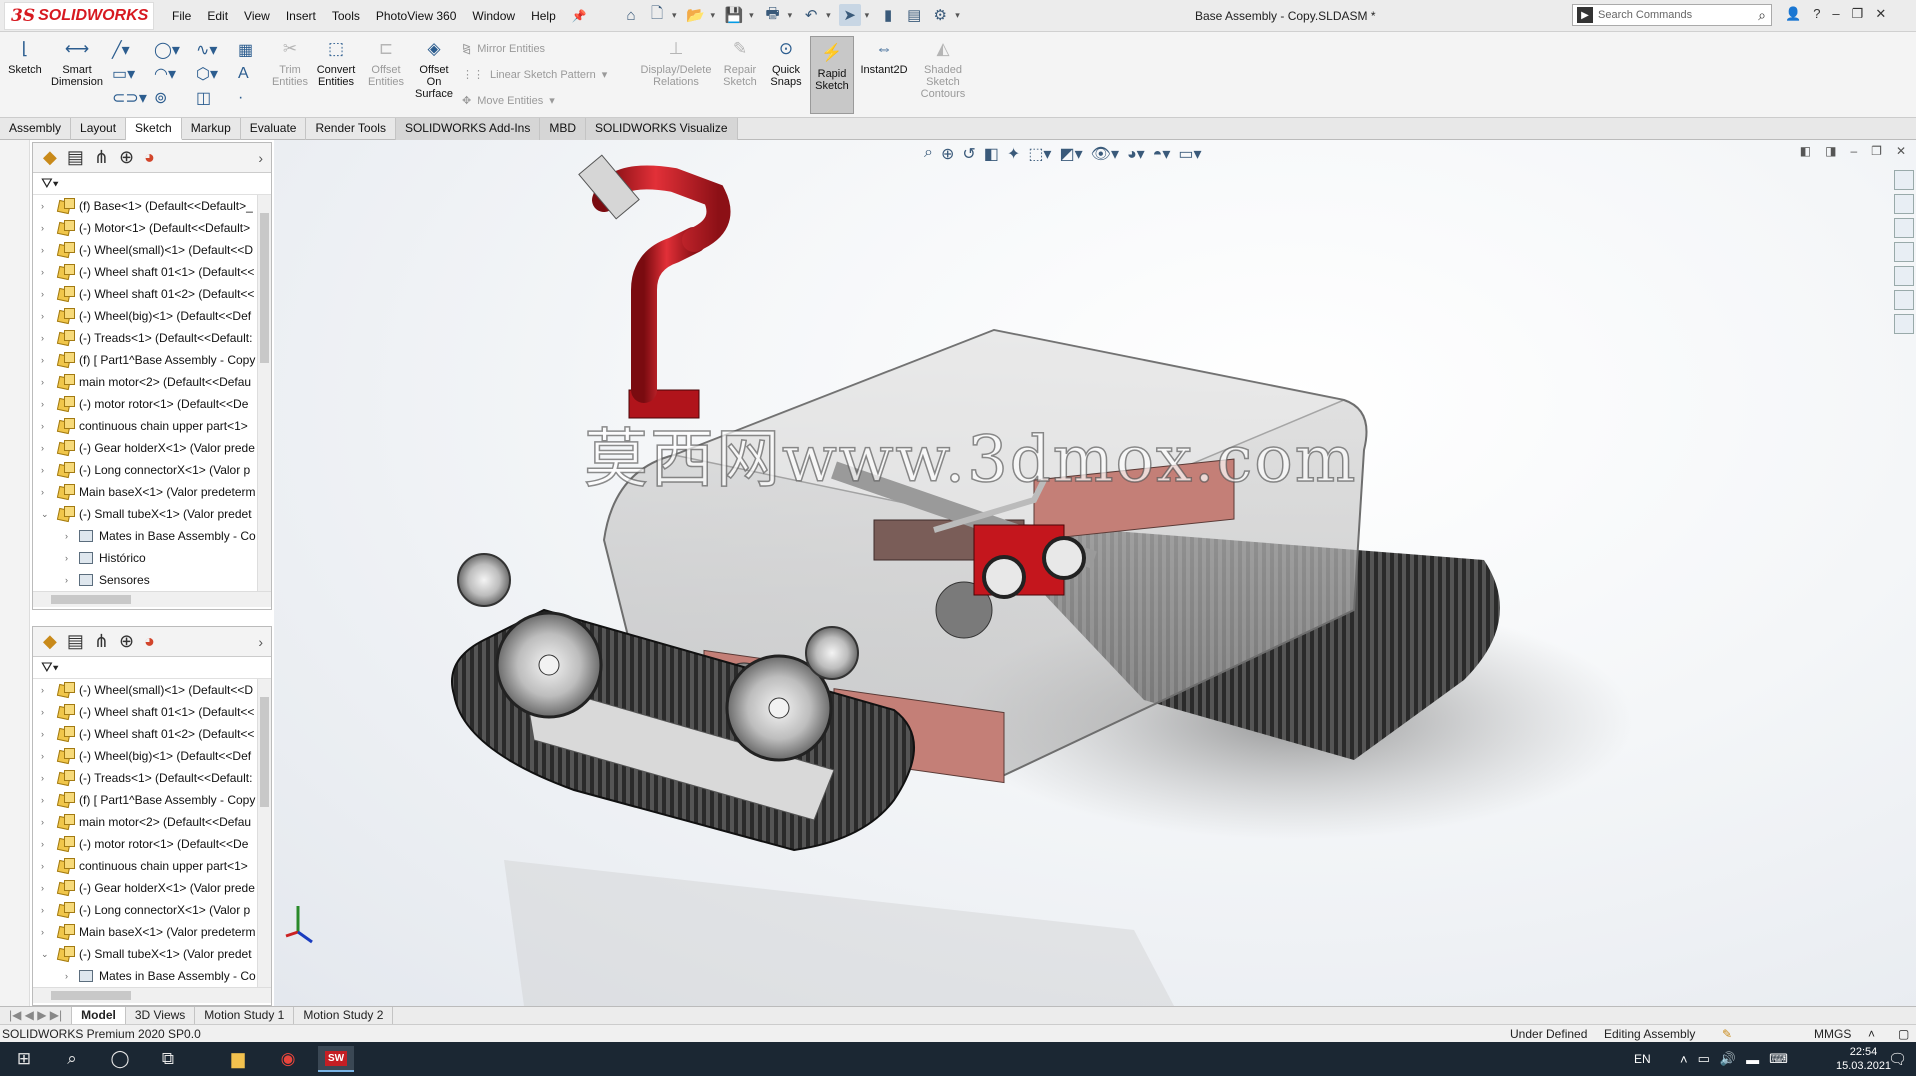 The width and height of the screenshot is (1916, 1076). I want to click on solidworks-logo: 3S SOLIDWORKS, so click(79, 16).